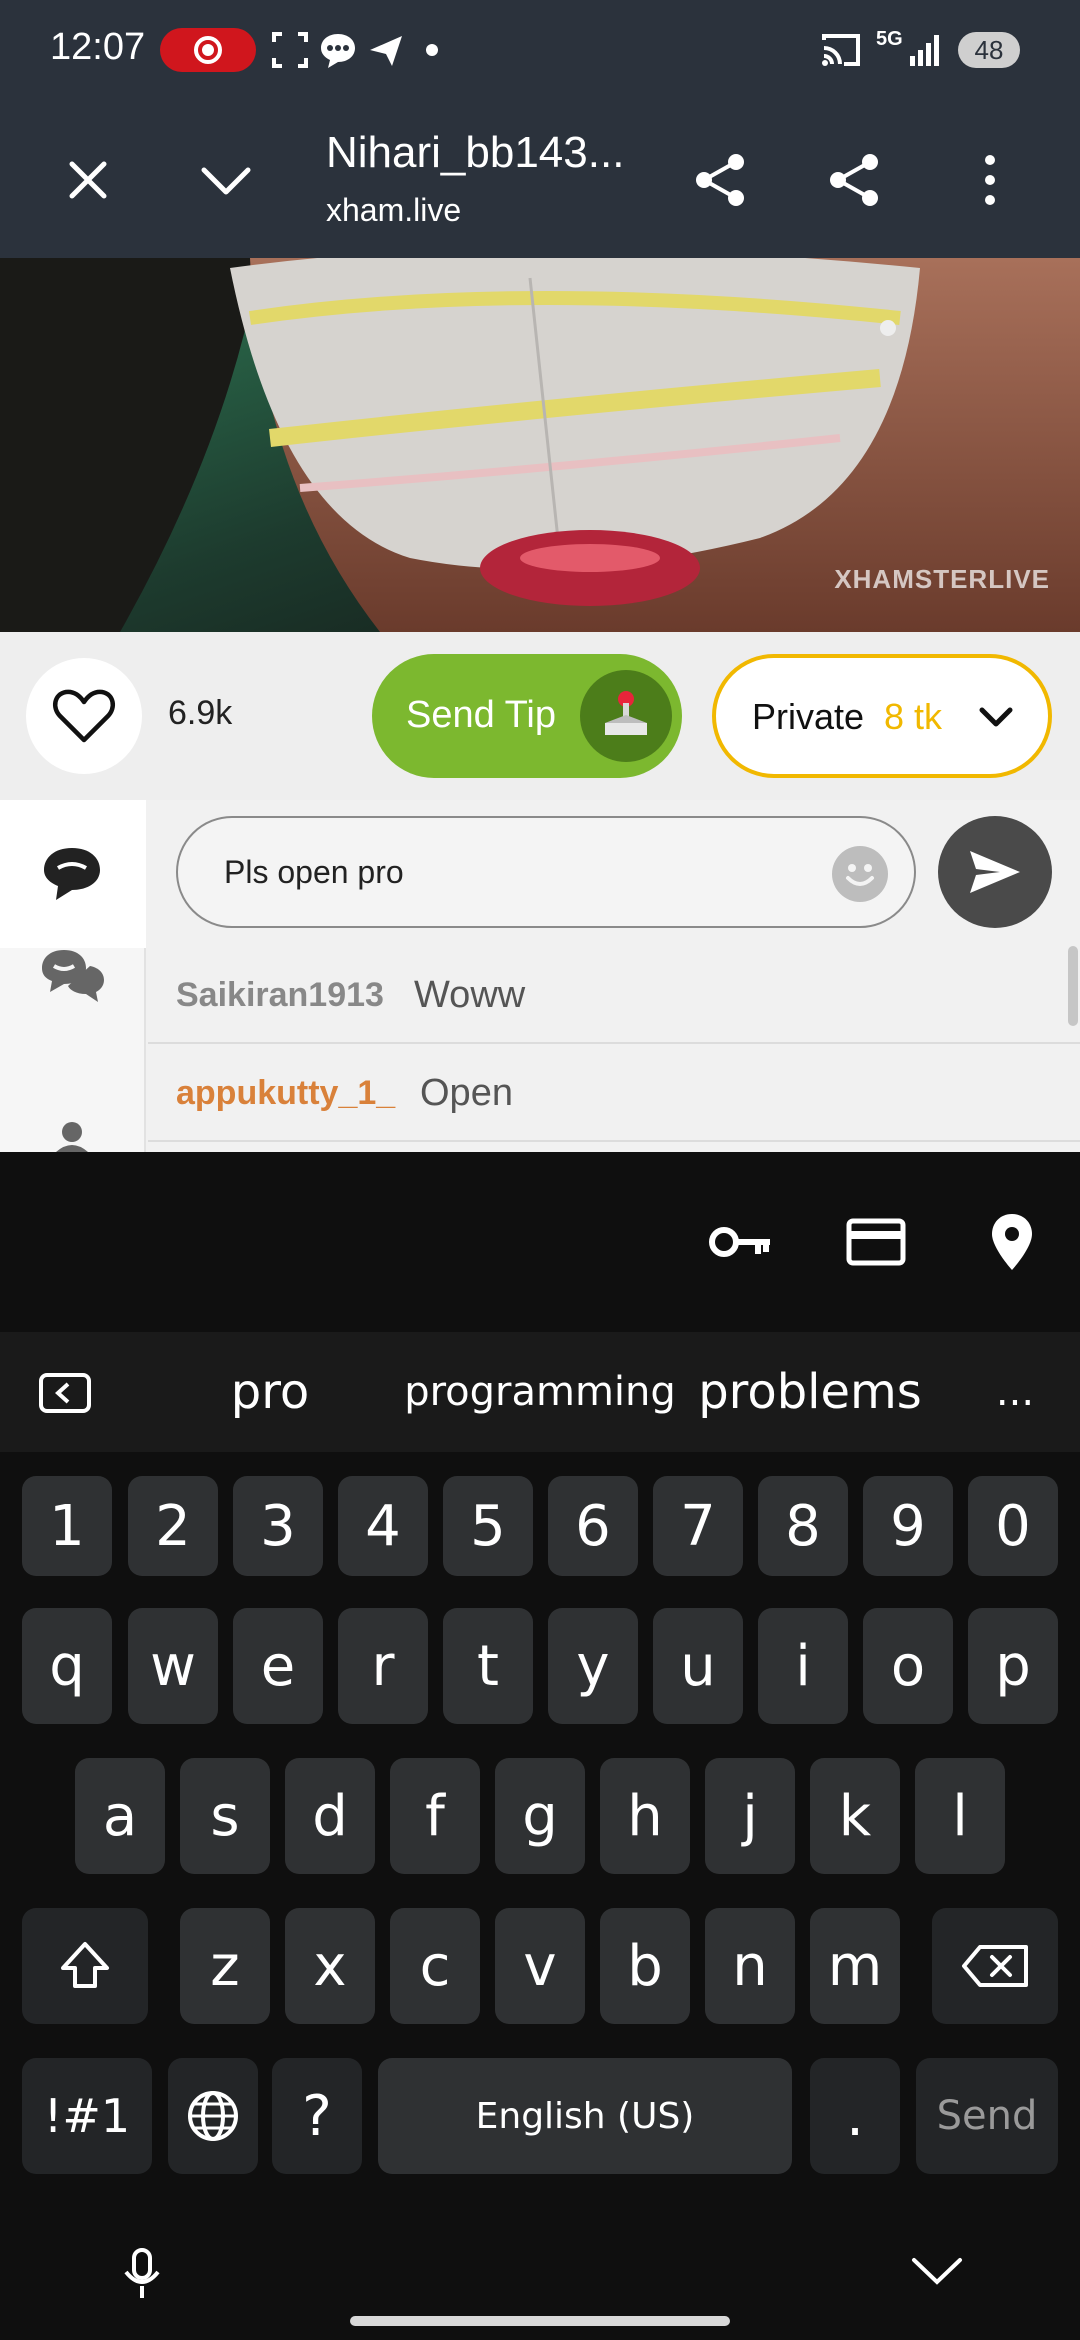 This screenshot has width=1080, height=2340. I want to click on suggestion-item: problems, so click(810, 1392).